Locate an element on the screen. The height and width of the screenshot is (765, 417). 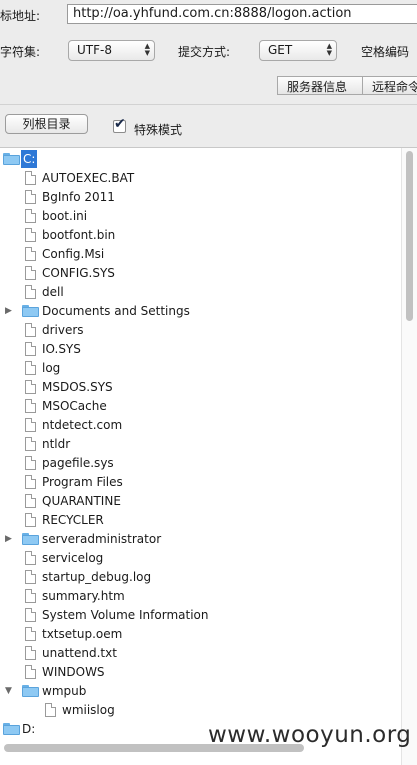
tree-item-label: summary.htm is located at coordinates (83, 596).